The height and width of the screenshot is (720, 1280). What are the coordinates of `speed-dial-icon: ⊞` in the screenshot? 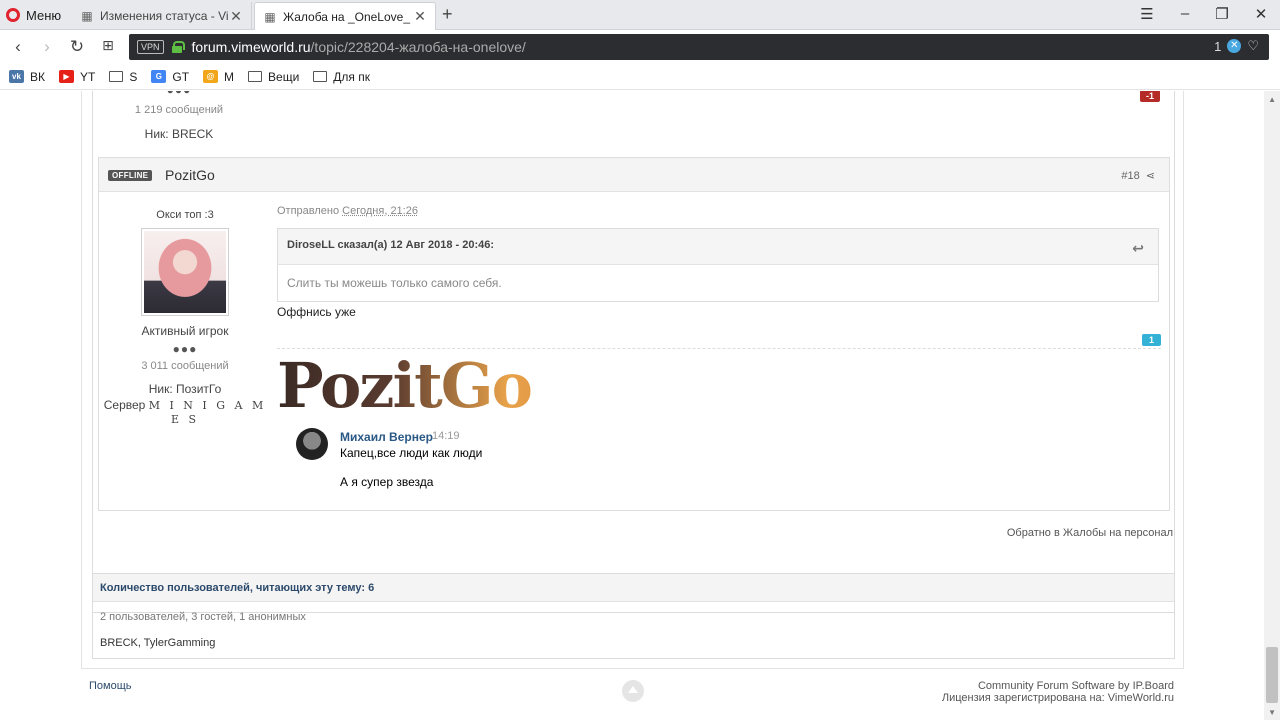 It's located at (108, 45).